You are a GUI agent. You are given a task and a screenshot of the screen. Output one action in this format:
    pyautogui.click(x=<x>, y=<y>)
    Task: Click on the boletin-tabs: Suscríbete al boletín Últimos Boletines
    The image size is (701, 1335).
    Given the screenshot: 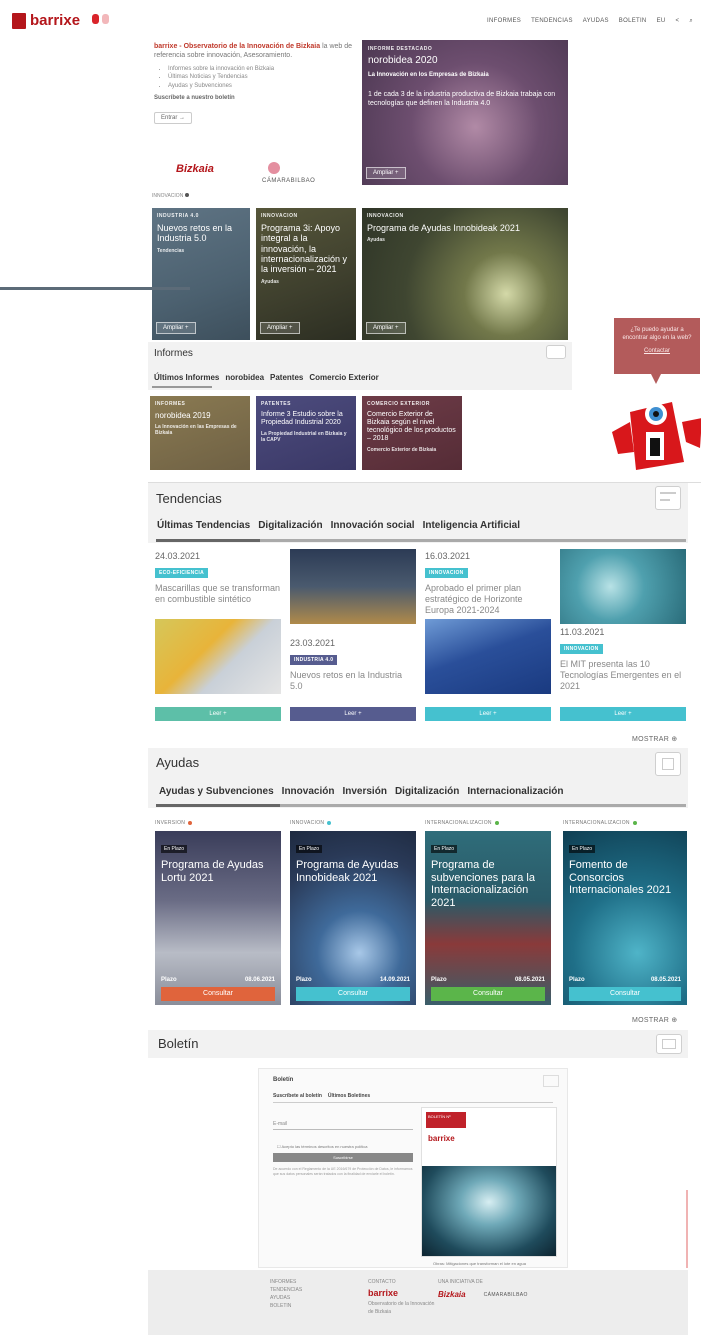 What is the action you would take?
    pyautogui.click(x=321, y=1096)
    